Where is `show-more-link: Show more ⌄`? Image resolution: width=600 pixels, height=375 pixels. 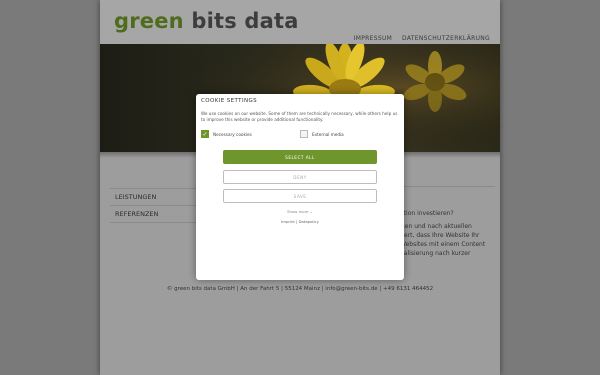
show-more-link: Show more ⌄ is located at coordinates (300, 211).